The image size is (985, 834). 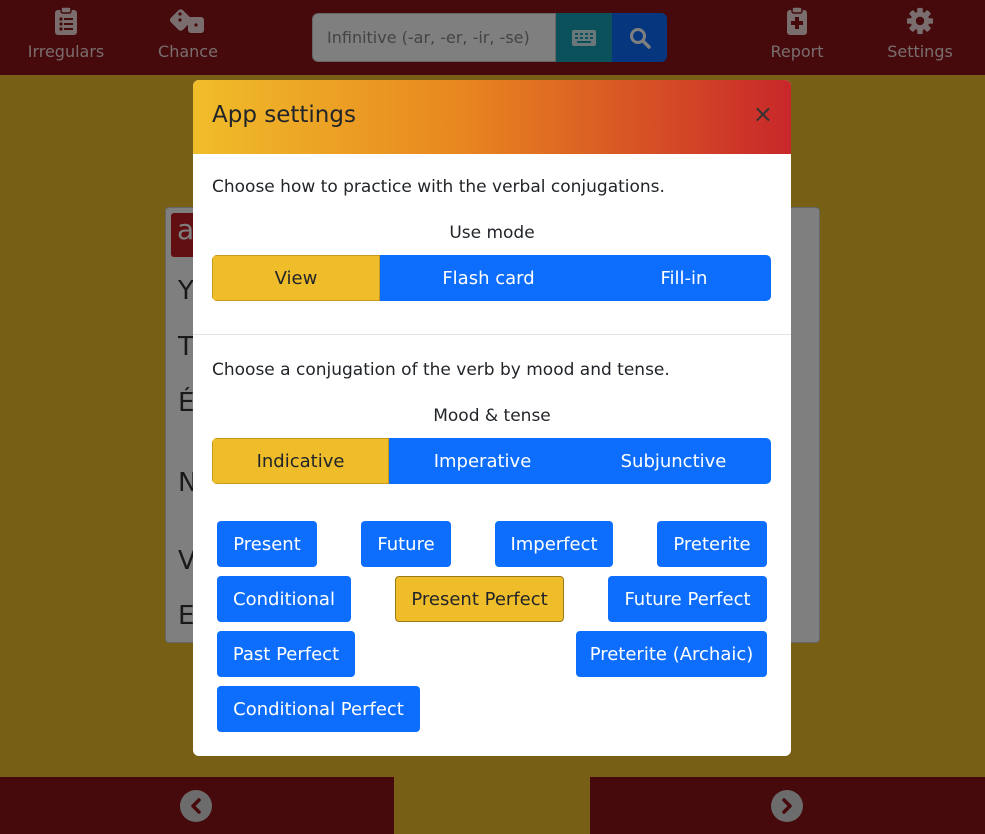 What do you see at coordinates (267, 544) in the screenshot?
I see `tense-present: Present` at bounding box center [267, 544].